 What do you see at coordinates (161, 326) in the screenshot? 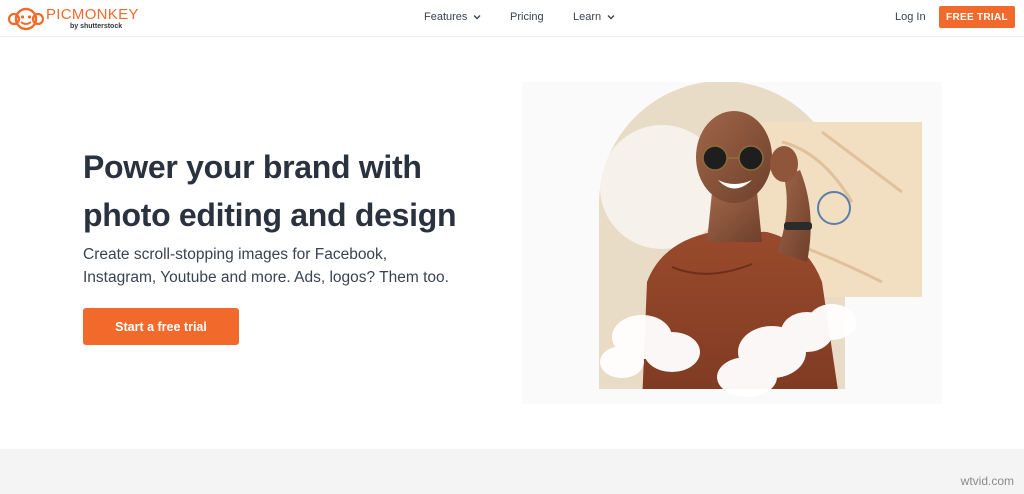
I see `start-free-trial-button: Start a free trial` at bounding box center [161, 326].